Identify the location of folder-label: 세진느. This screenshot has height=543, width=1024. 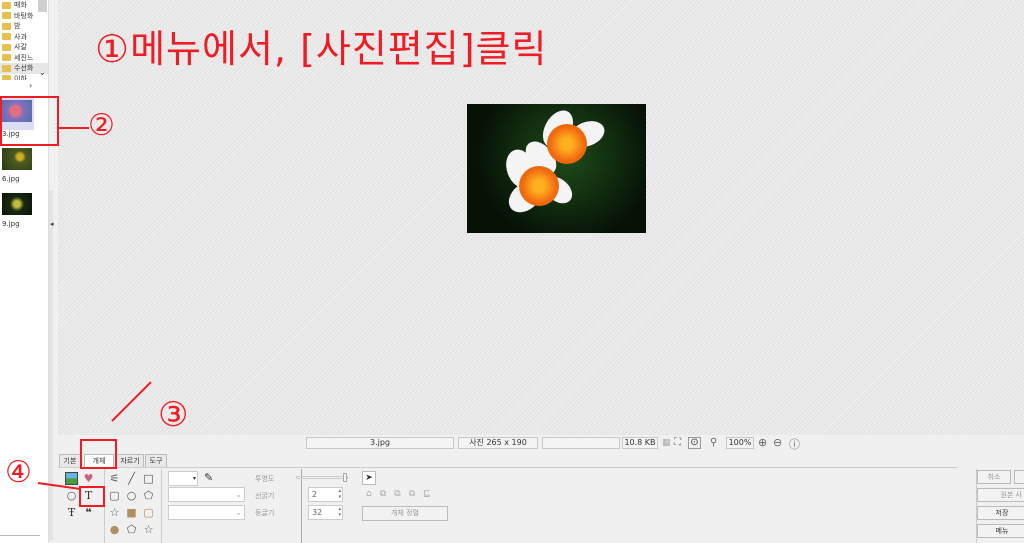
(24, 57).